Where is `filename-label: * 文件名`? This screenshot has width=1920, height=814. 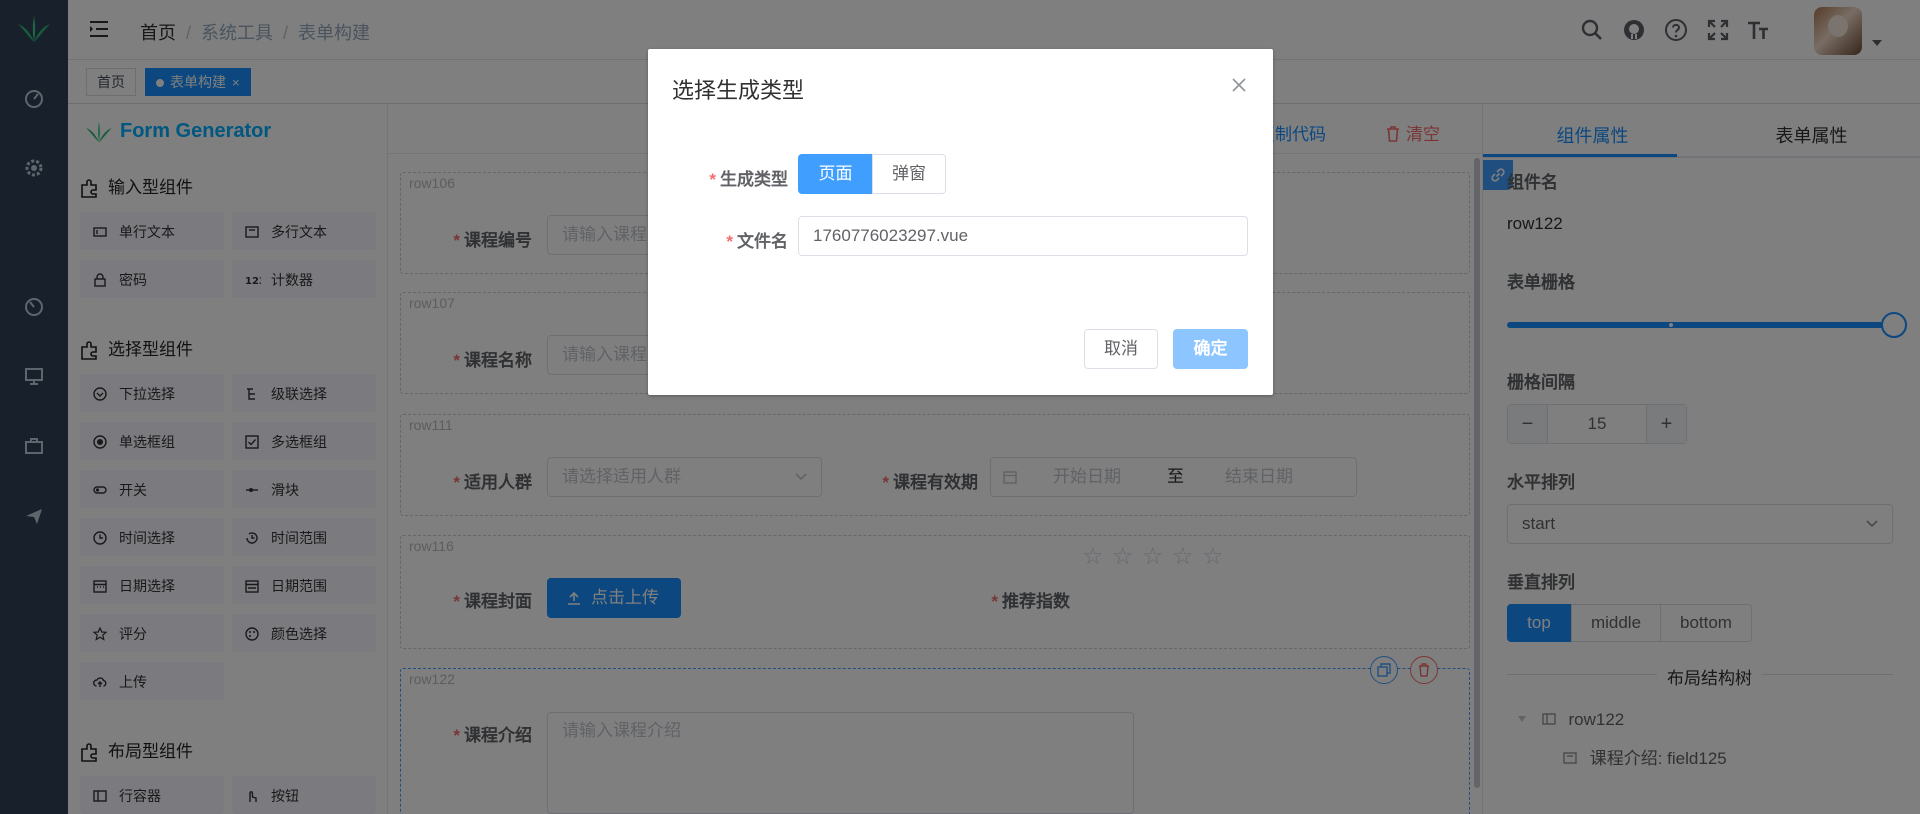 filename-label: * 文件名 is located at coordinates (757, 241).